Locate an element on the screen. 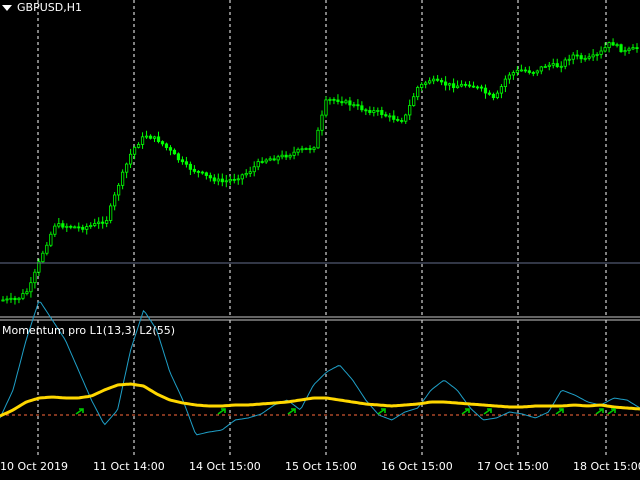 This screenshot has height=480, width=640. symbol-title: GBPUSD,H1 is located at coordinates (42, 8).